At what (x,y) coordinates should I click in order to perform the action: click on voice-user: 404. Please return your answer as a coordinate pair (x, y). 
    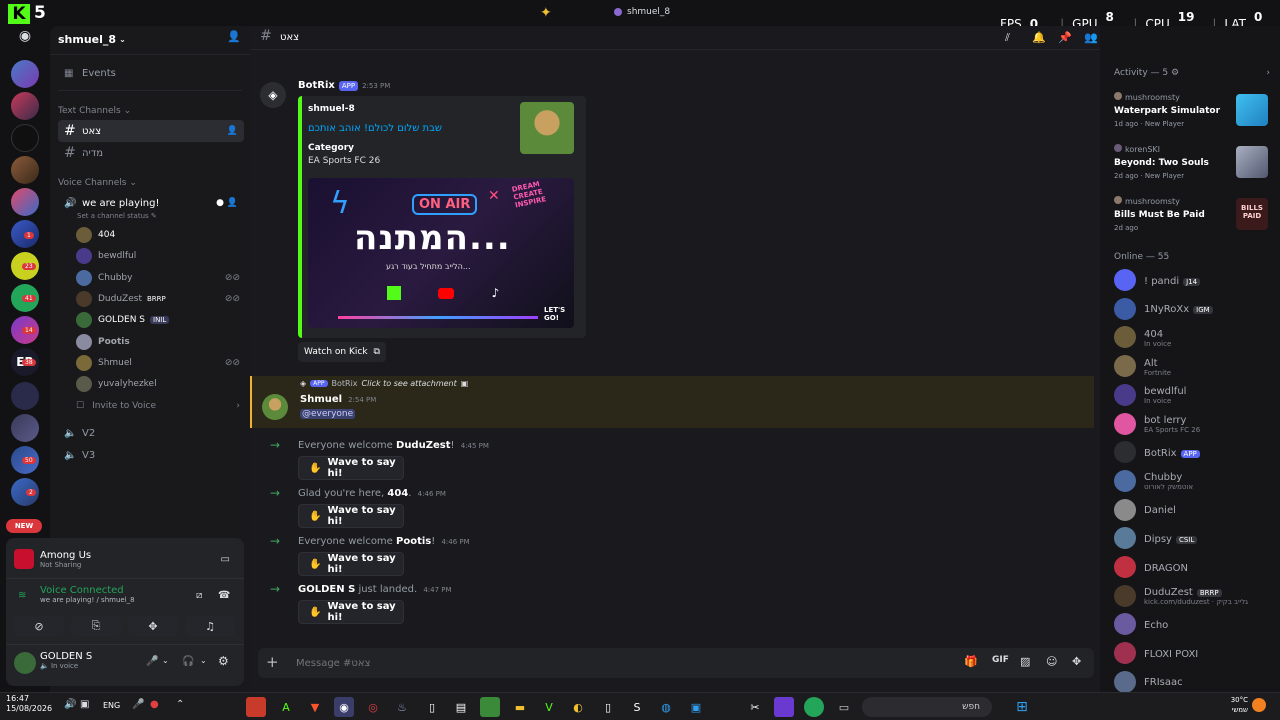
    Looking at the image, I should click on (95, 235).